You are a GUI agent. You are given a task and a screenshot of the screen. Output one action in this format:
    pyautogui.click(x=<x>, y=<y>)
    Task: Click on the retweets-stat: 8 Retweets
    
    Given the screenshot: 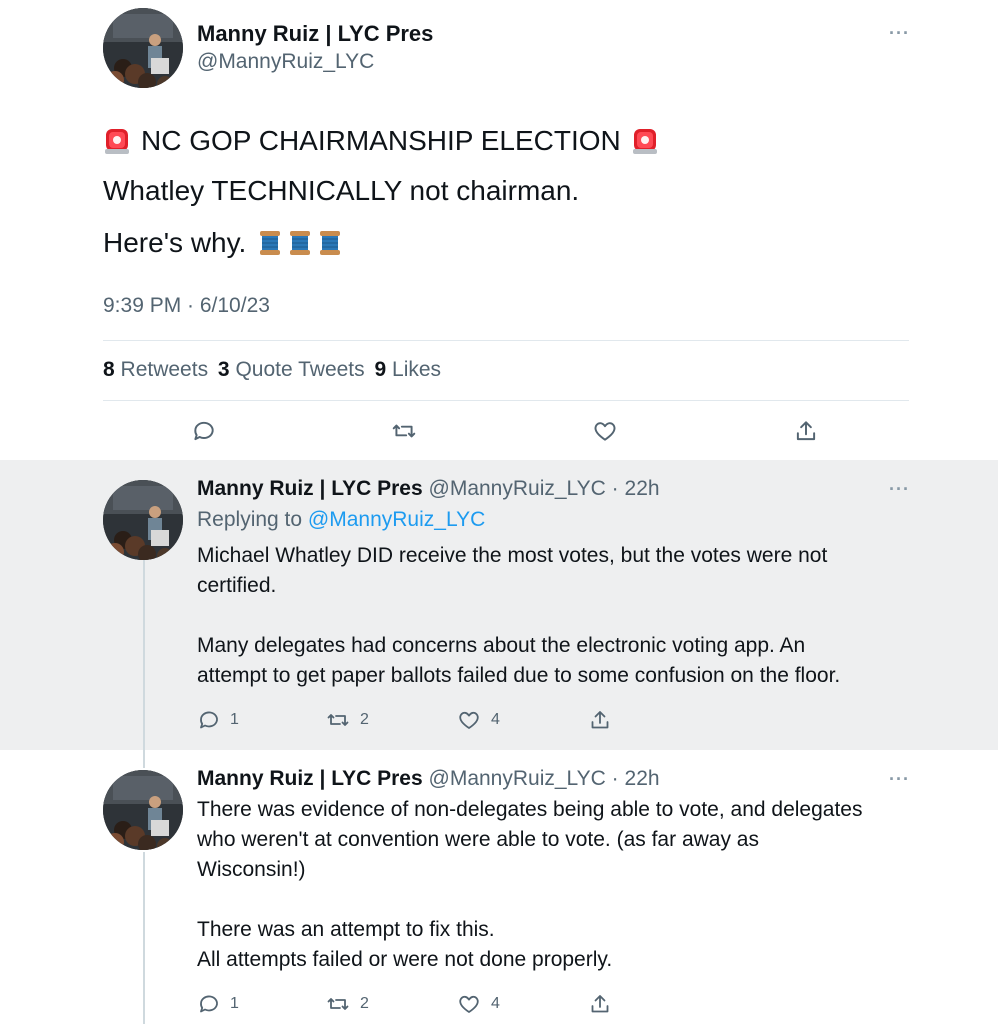 What is the action you would take?
    pyautogui.click(x=158, y=369)
    